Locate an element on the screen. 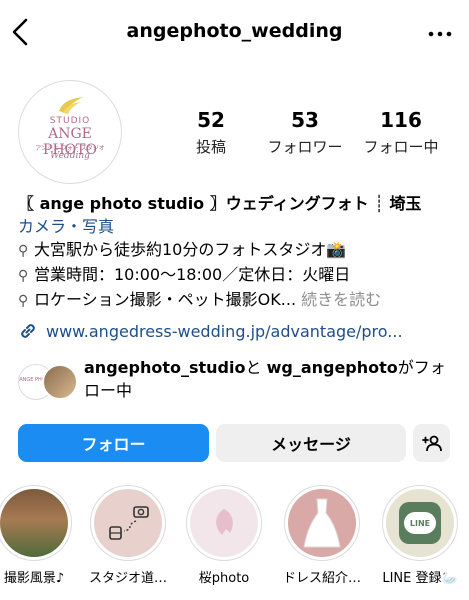  suggest-user-button is located at coordinates (431, 443).